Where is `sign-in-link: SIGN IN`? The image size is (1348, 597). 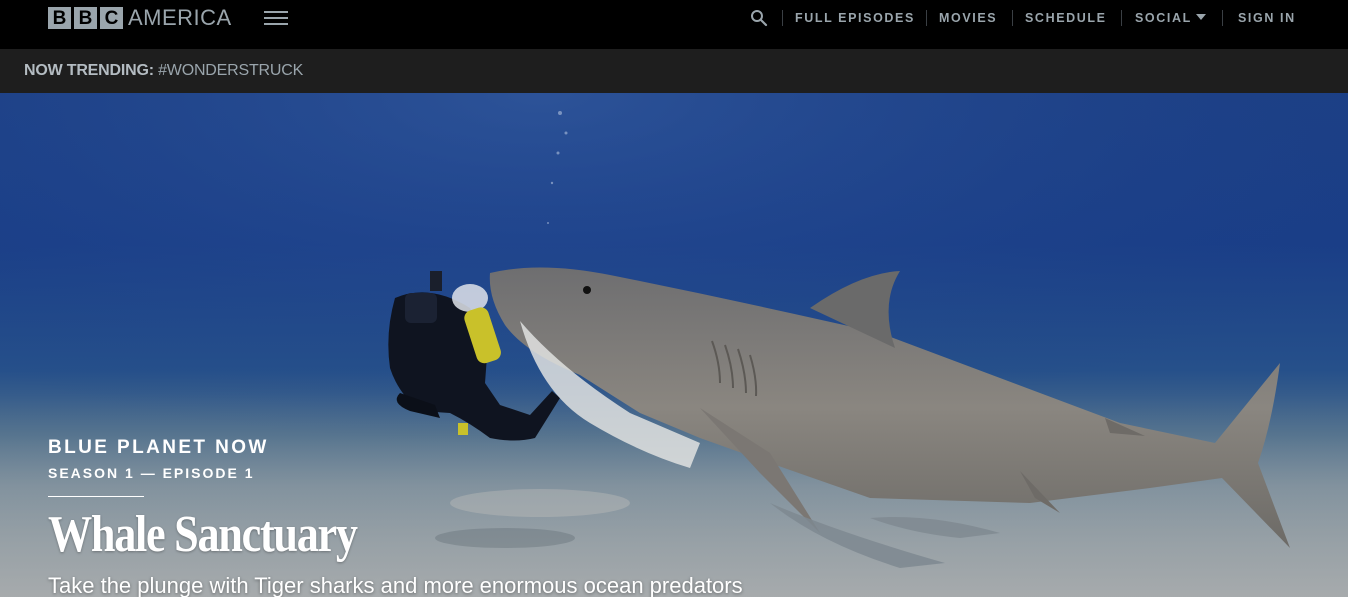 sign-in-link: SIGN IN is located at coordinates (1267, 18).